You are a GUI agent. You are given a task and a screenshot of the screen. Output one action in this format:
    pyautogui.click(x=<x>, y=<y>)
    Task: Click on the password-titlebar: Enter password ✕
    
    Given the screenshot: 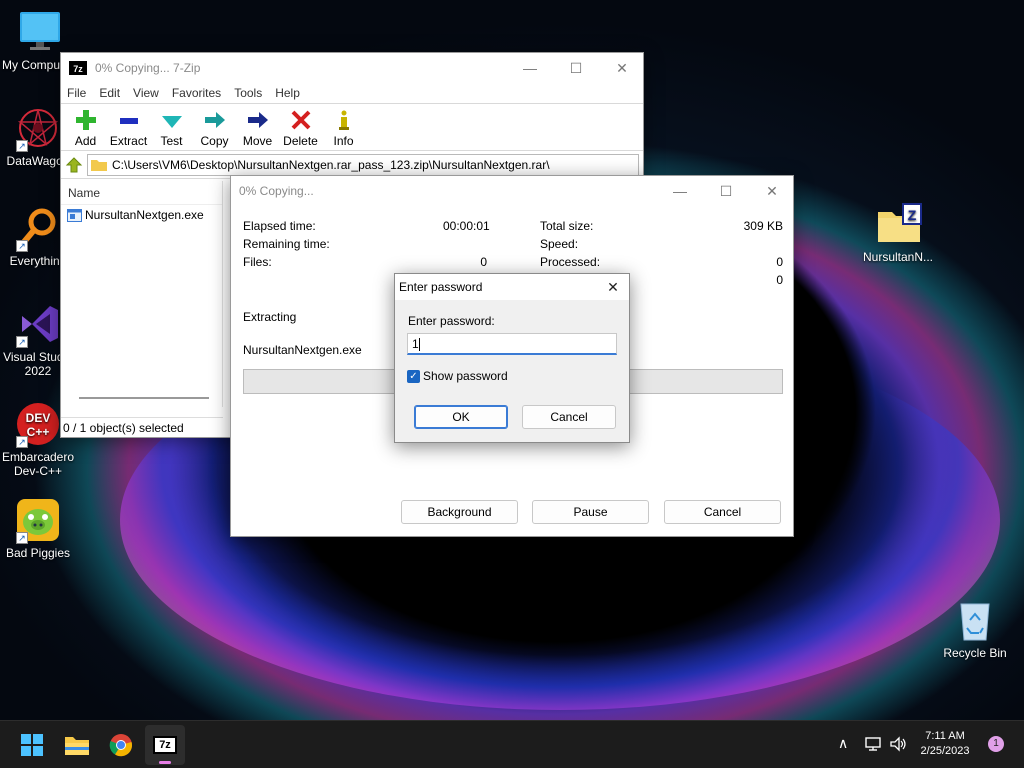 What is the action you would take?
    pyautogui.click(x=512, y=287)
    